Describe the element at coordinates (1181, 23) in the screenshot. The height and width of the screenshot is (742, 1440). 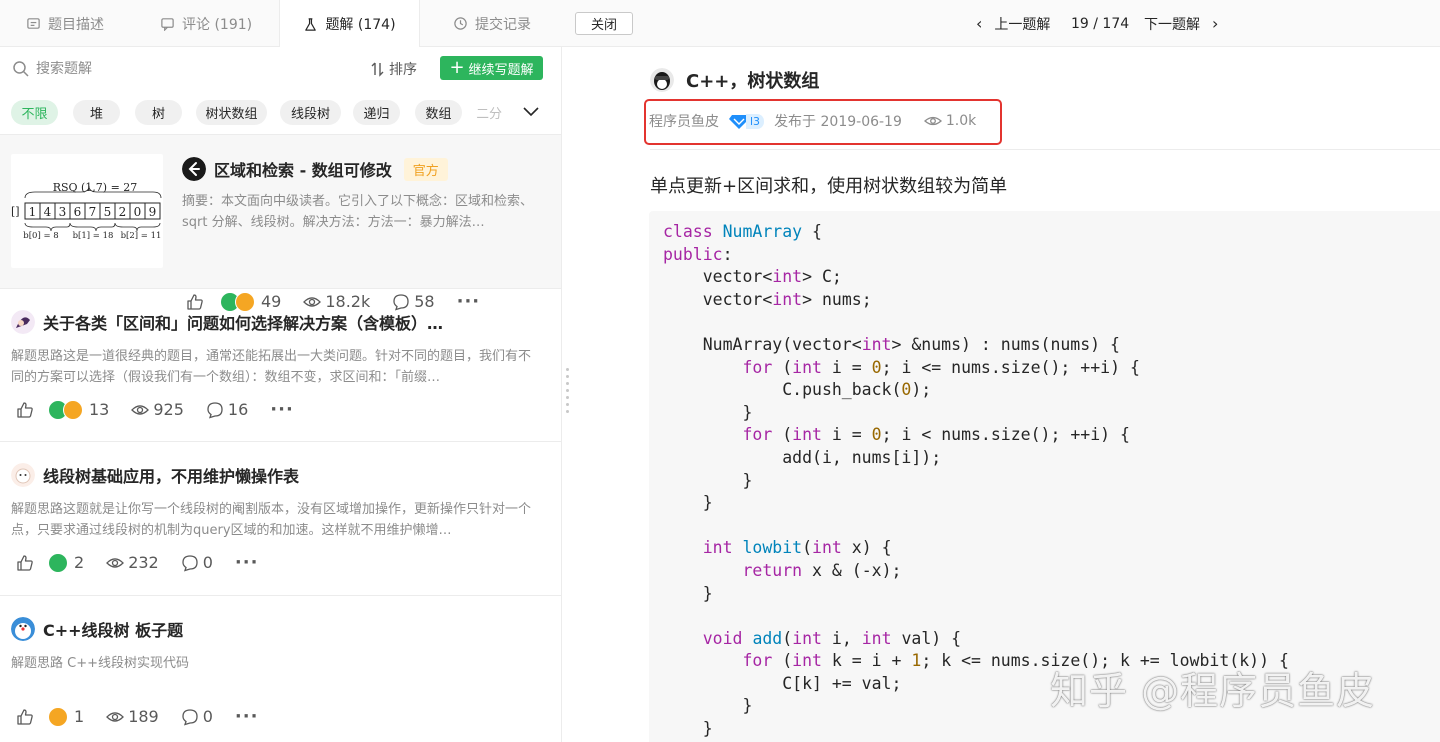
I see `next-solution-button: 下一题解 ›` at that location.